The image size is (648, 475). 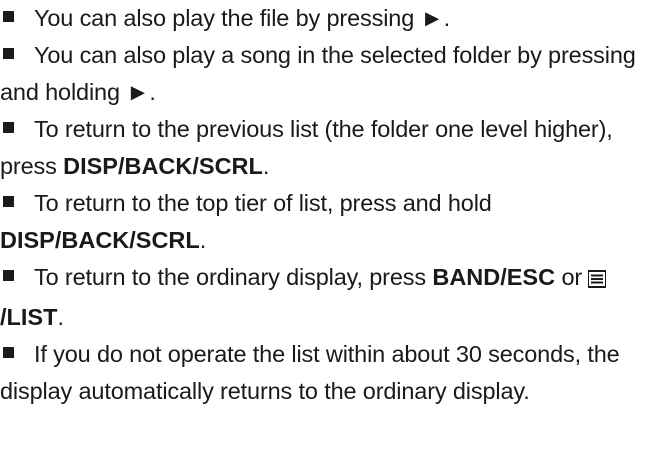 What do you see at coordinates (494, 277) in the screenshot?
I see `key-label: BAND/ESC` at bounding box center [494, 277].